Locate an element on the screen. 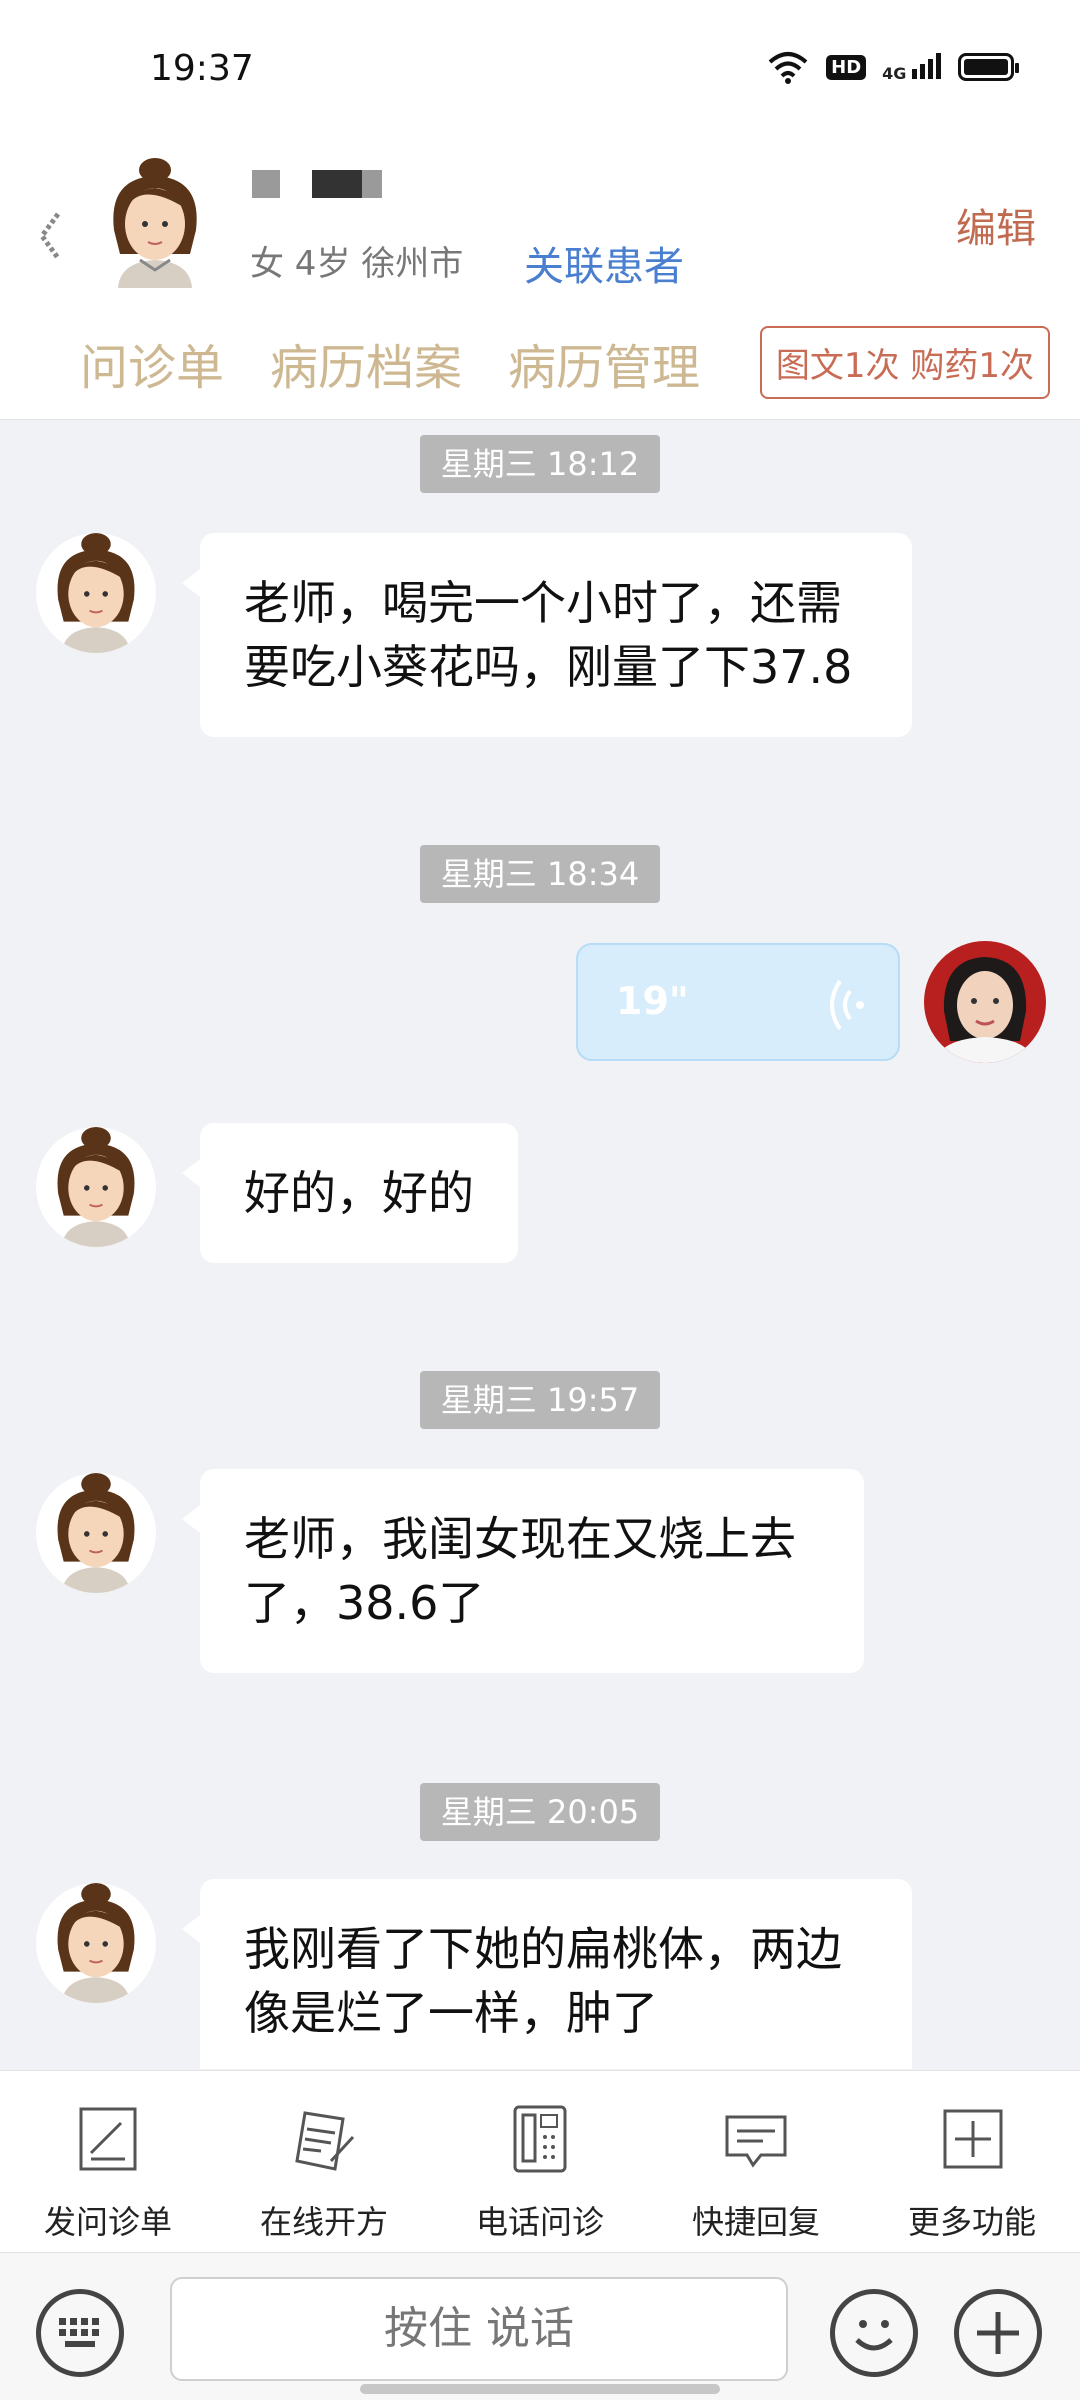  status-icons: HD 4G is located at coordinates (892, 67).